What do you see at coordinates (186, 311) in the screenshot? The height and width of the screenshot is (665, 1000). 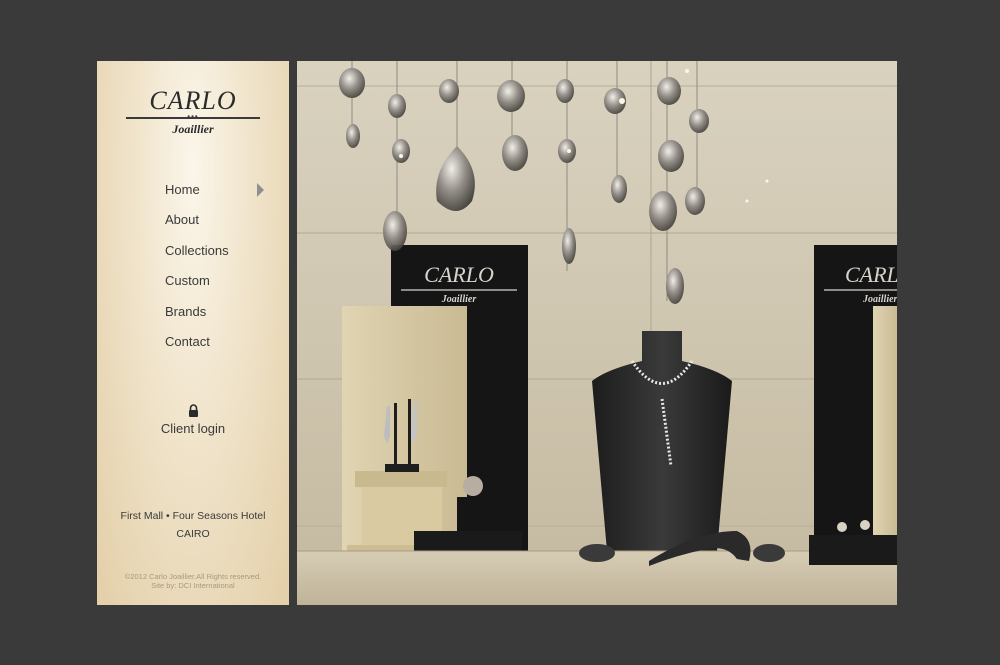 I see `nav-item-label: Brands` at bounding box center [186, 311].